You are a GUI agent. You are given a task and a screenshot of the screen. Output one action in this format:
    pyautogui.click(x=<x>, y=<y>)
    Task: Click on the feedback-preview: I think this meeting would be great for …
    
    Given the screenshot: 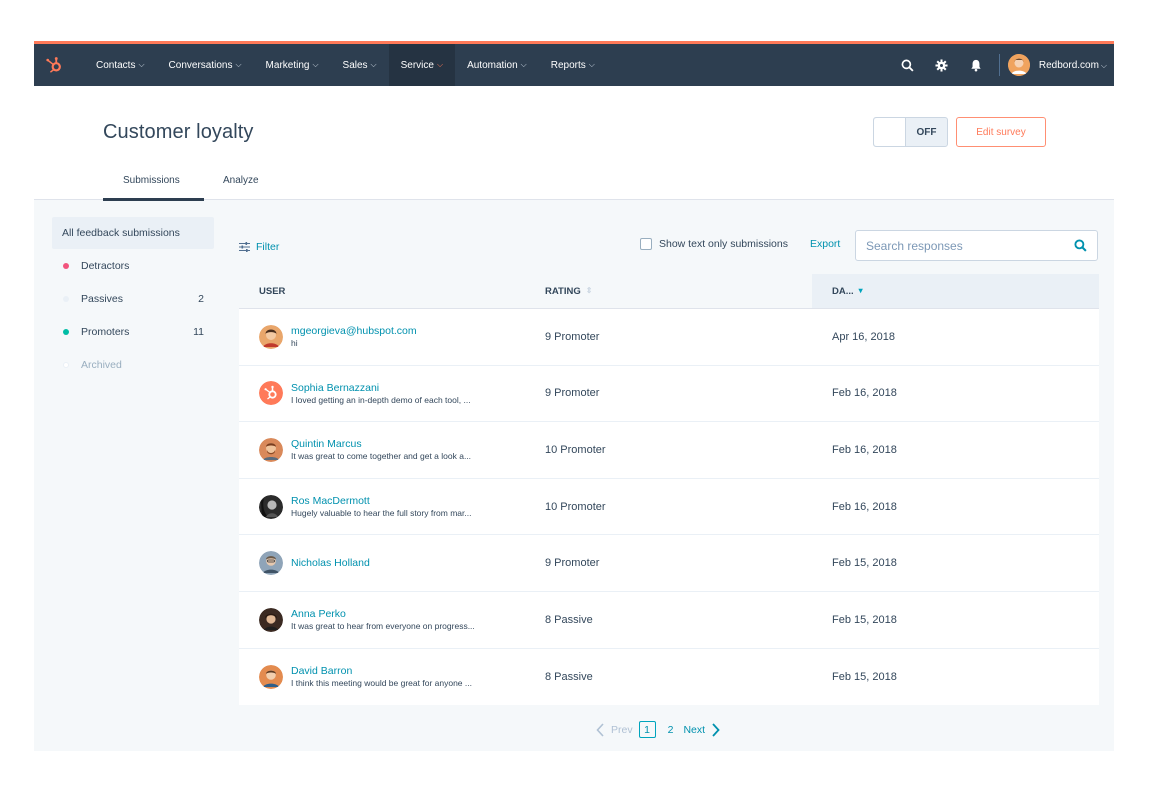 What is the action you would take?
    pyautogui.click(x=381, y=683)
    